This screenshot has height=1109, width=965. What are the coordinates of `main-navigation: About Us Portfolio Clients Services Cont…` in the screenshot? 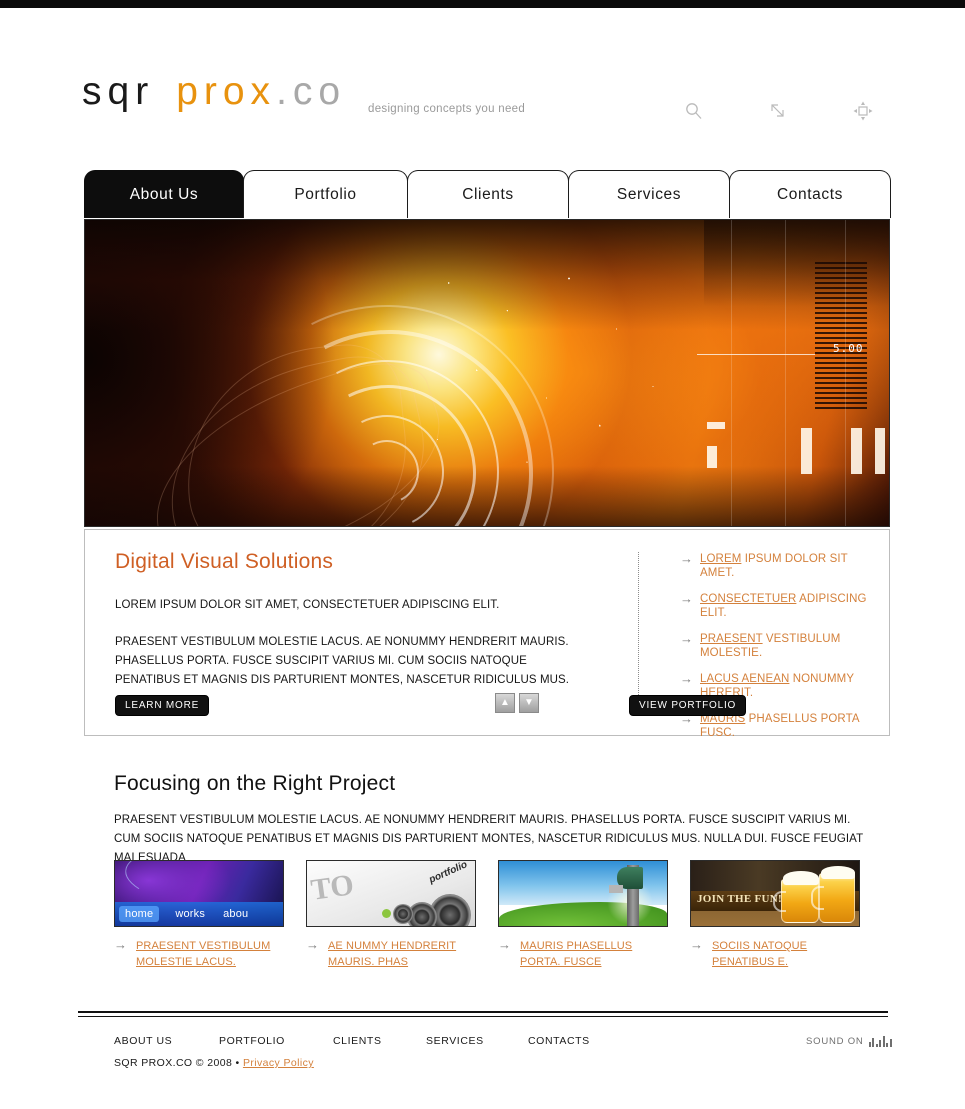 It's located at (488, 195).